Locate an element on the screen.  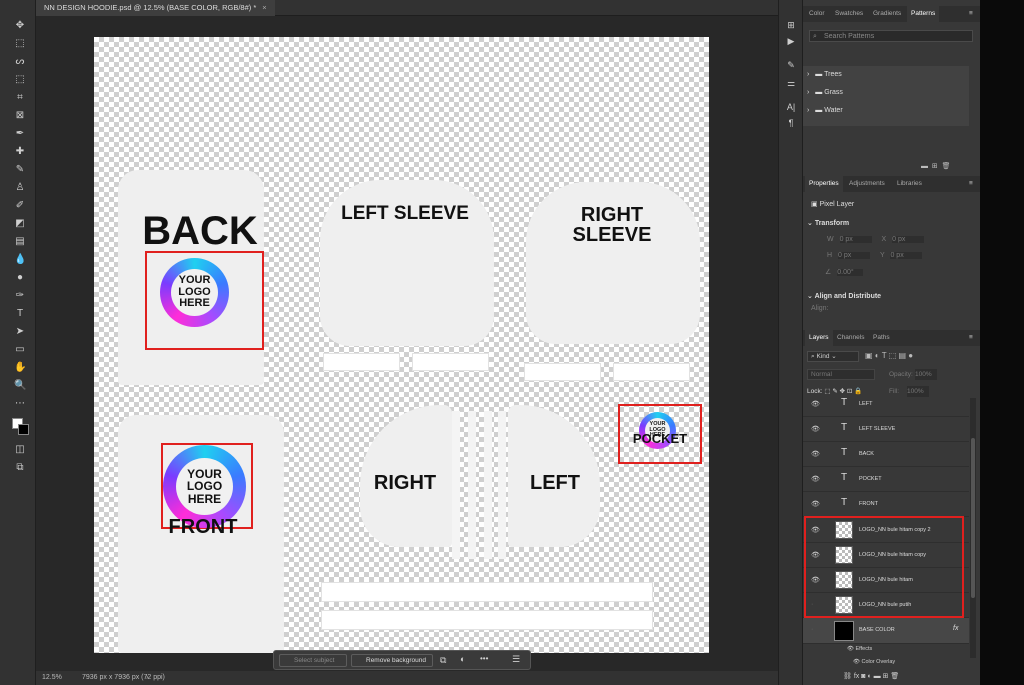
search-patterns-input: ⌕ Search Patterns is located at coordinates (891, 36).